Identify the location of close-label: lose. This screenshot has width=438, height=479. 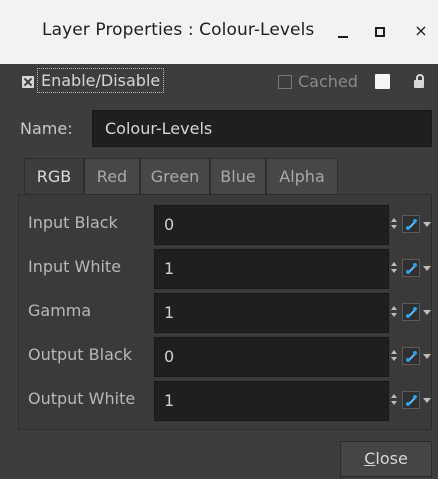
(391, 458).